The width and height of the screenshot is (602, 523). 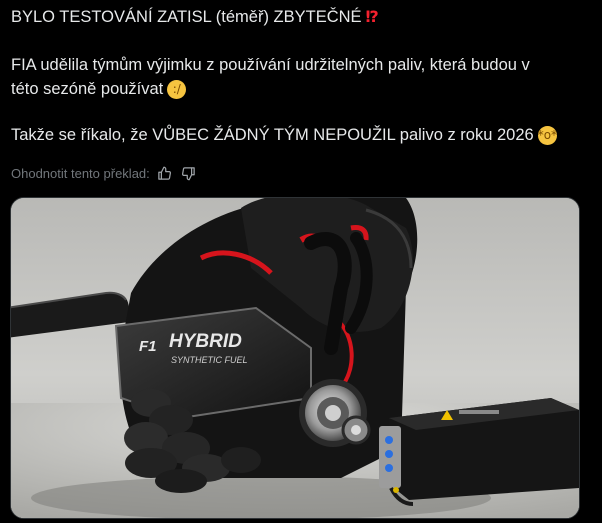 I want to click on synthetic-fuel-text: SYNTHETIC FUEL, so click(x=209, y=360).